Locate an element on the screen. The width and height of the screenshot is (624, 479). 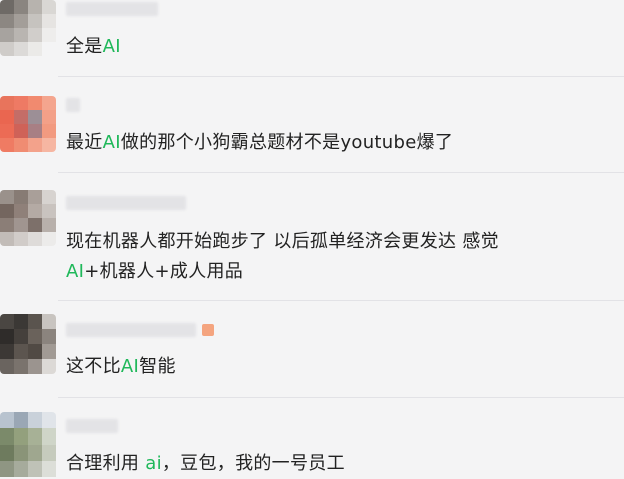
comment-text: 合理利用 ai，豆包，我的一号员工 is located at coordinates (205, 463).